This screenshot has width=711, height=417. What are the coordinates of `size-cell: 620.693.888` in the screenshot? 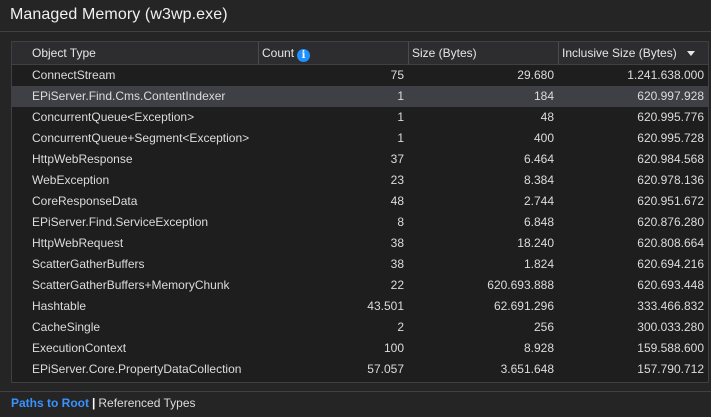 It's located at (520, 285).